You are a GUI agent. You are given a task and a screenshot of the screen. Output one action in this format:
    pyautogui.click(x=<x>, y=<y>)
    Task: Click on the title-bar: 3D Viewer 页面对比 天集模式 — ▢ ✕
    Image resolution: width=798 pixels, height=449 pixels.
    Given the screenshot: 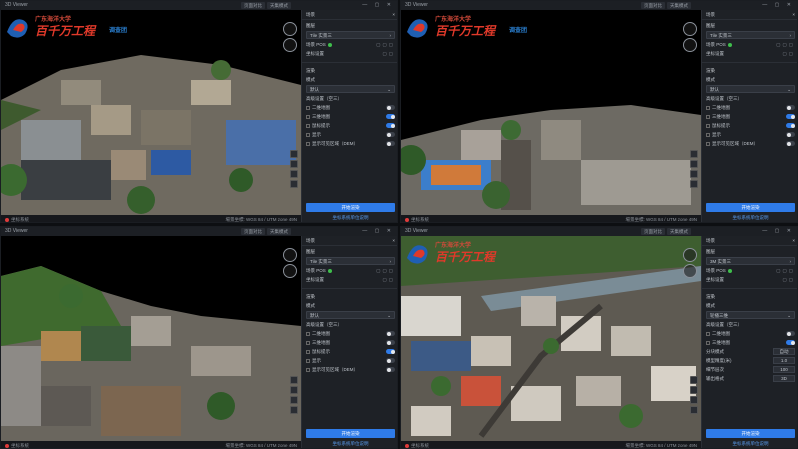 What is the action you would take?
    pyautogui.click(x=199, y=5)
    